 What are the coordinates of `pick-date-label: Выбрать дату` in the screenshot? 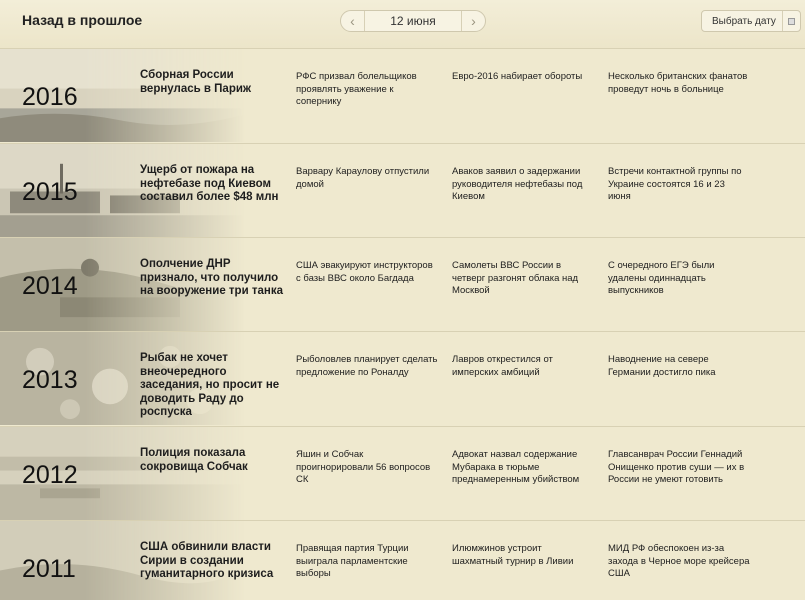 It's located at (744, 21).